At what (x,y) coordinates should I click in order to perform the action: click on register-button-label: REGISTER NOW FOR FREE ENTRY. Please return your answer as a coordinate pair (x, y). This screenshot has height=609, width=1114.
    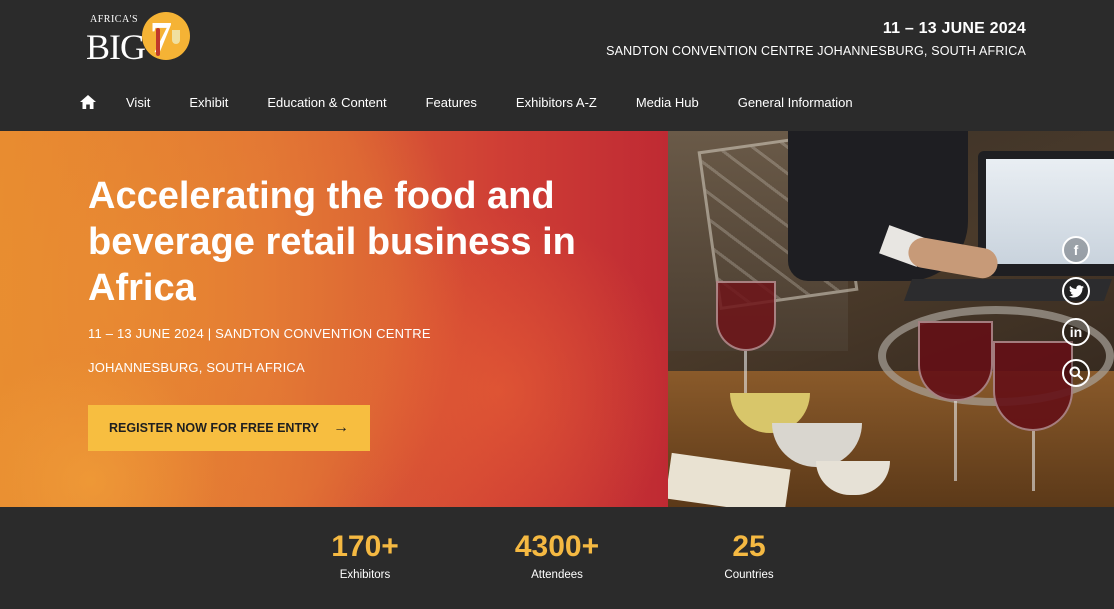
    Looking at the image, I should click on (214, 428).